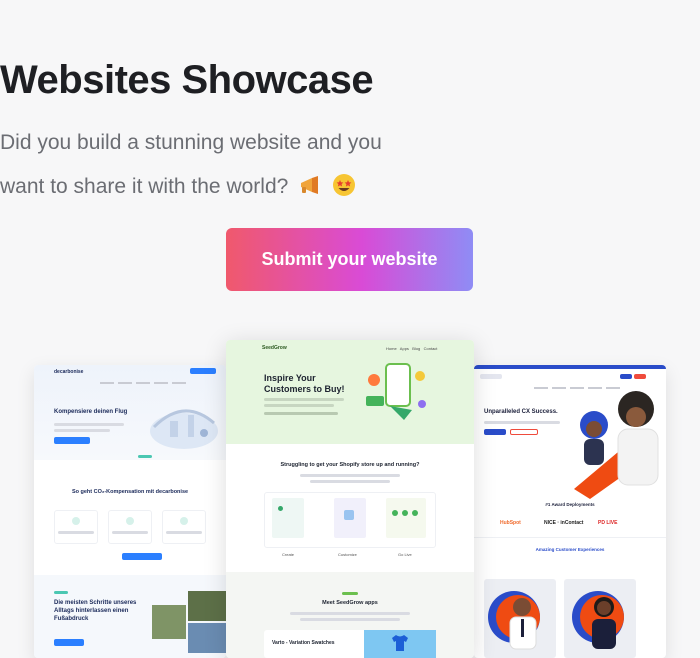  I want to click on preview-left-hero-heading: Kompensiere deinen Flug, so click(91, 412).